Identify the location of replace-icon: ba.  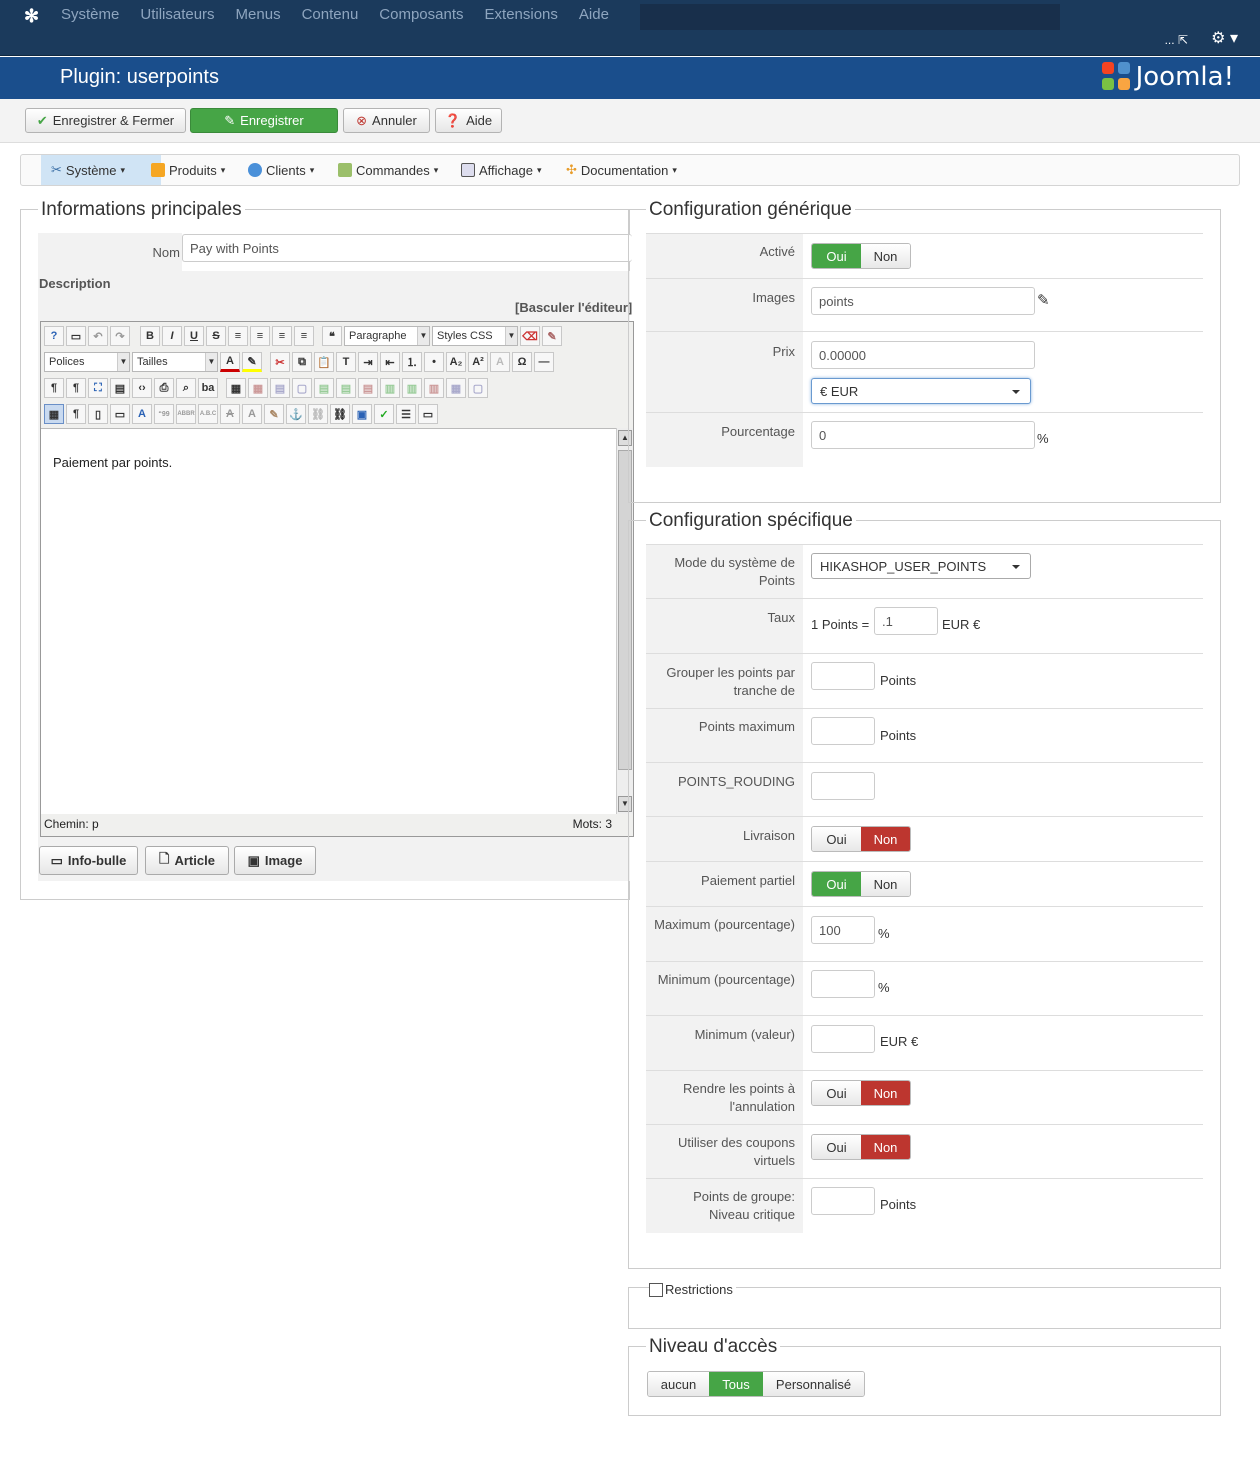
(208, 388).